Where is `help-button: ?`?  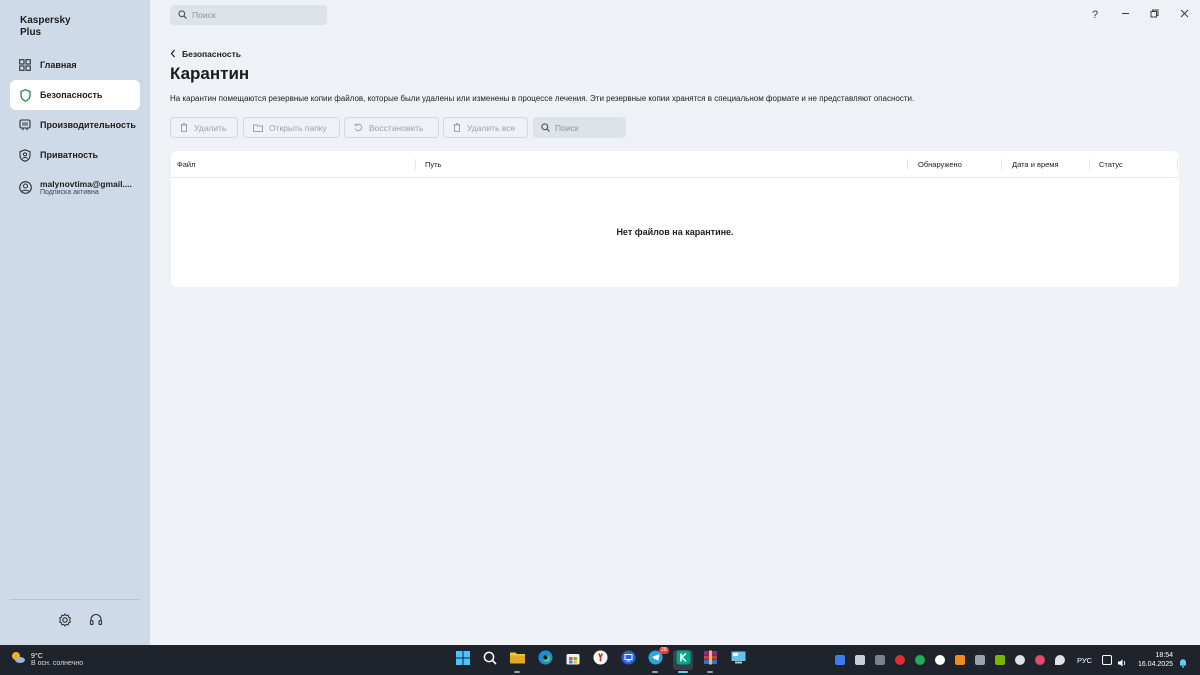 help-button: ? is located at coordinates (1095, 15).